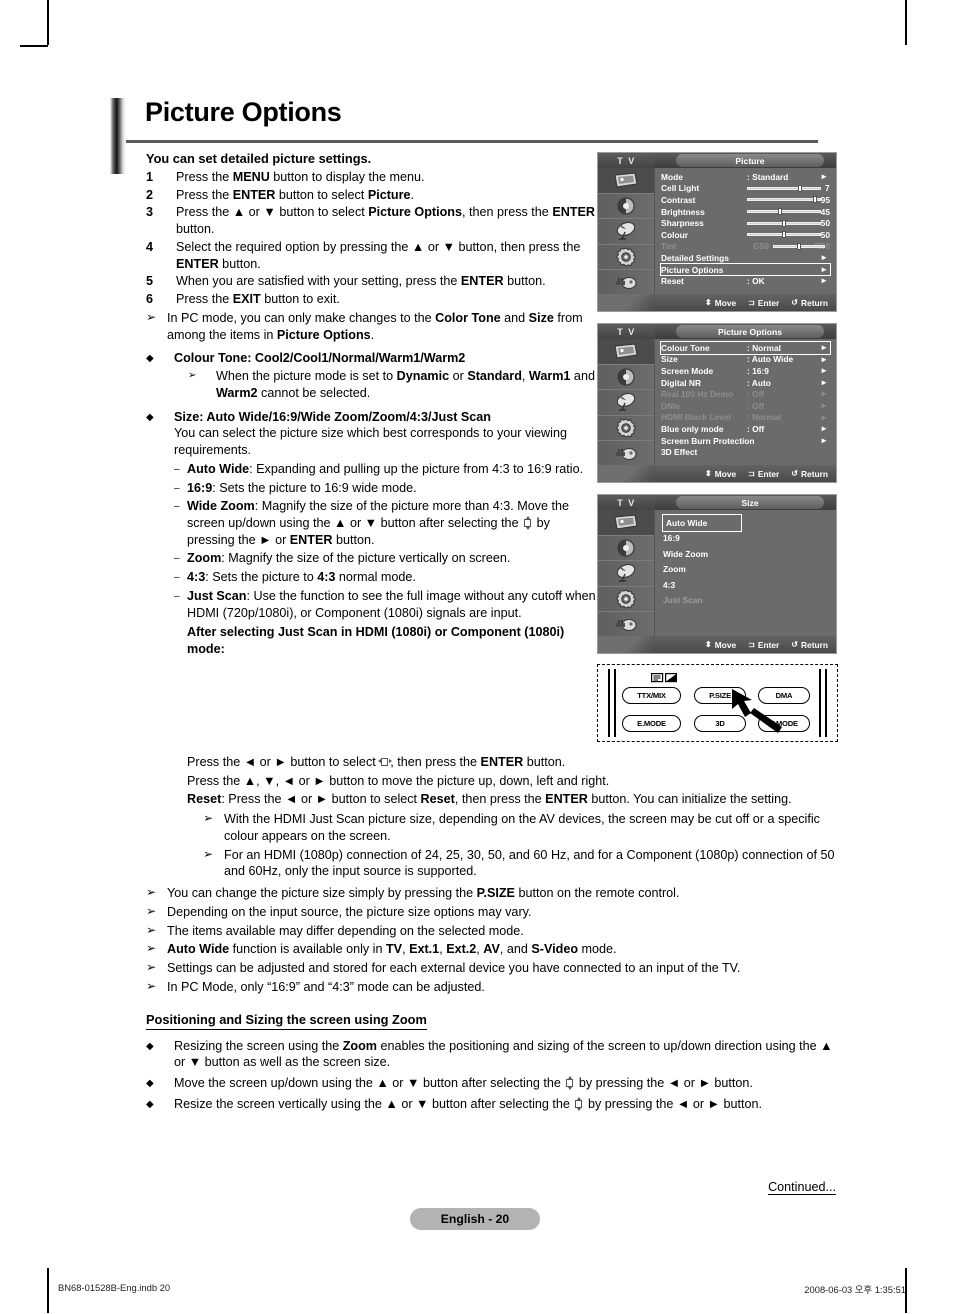 The image size is (954, 1314). What do you see at coordinates (745, 418) in the screenshot?
I see `osd-item: HDMI Black Level: Normal ►` at bounding box center [745, 418].